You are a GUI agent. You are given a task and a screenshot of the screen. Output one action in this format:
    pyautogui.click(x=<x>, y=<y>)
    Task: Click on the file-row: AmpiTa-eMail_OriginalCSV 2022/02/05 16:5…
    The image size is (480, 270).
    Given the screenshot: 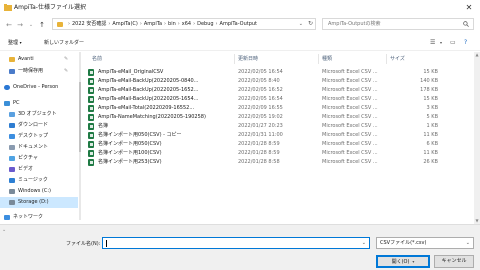 What is the action you would take?
    pyautogui.click(x=279, y=72)
    